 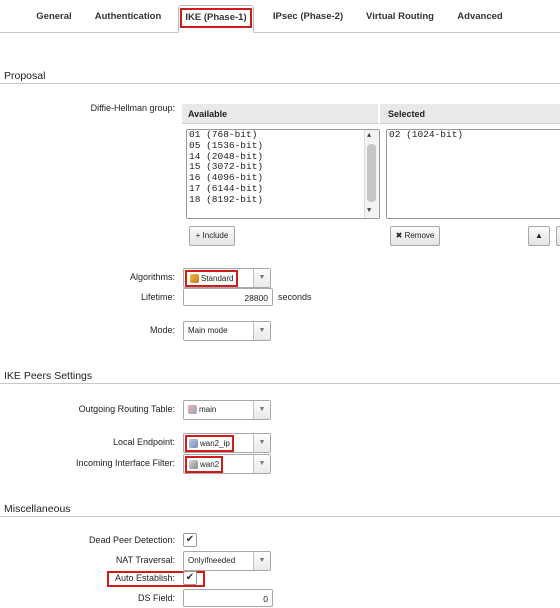 I want to click on routing-table-icon, so click(x=192, y=410).